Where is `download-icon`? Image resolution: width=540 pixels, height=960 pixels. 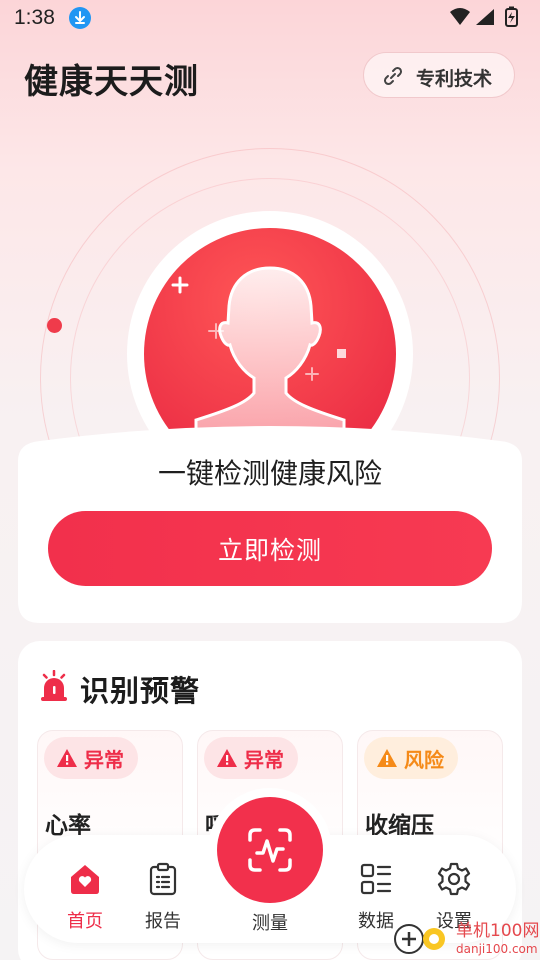
download-icon is located at coordinates (80, 18).